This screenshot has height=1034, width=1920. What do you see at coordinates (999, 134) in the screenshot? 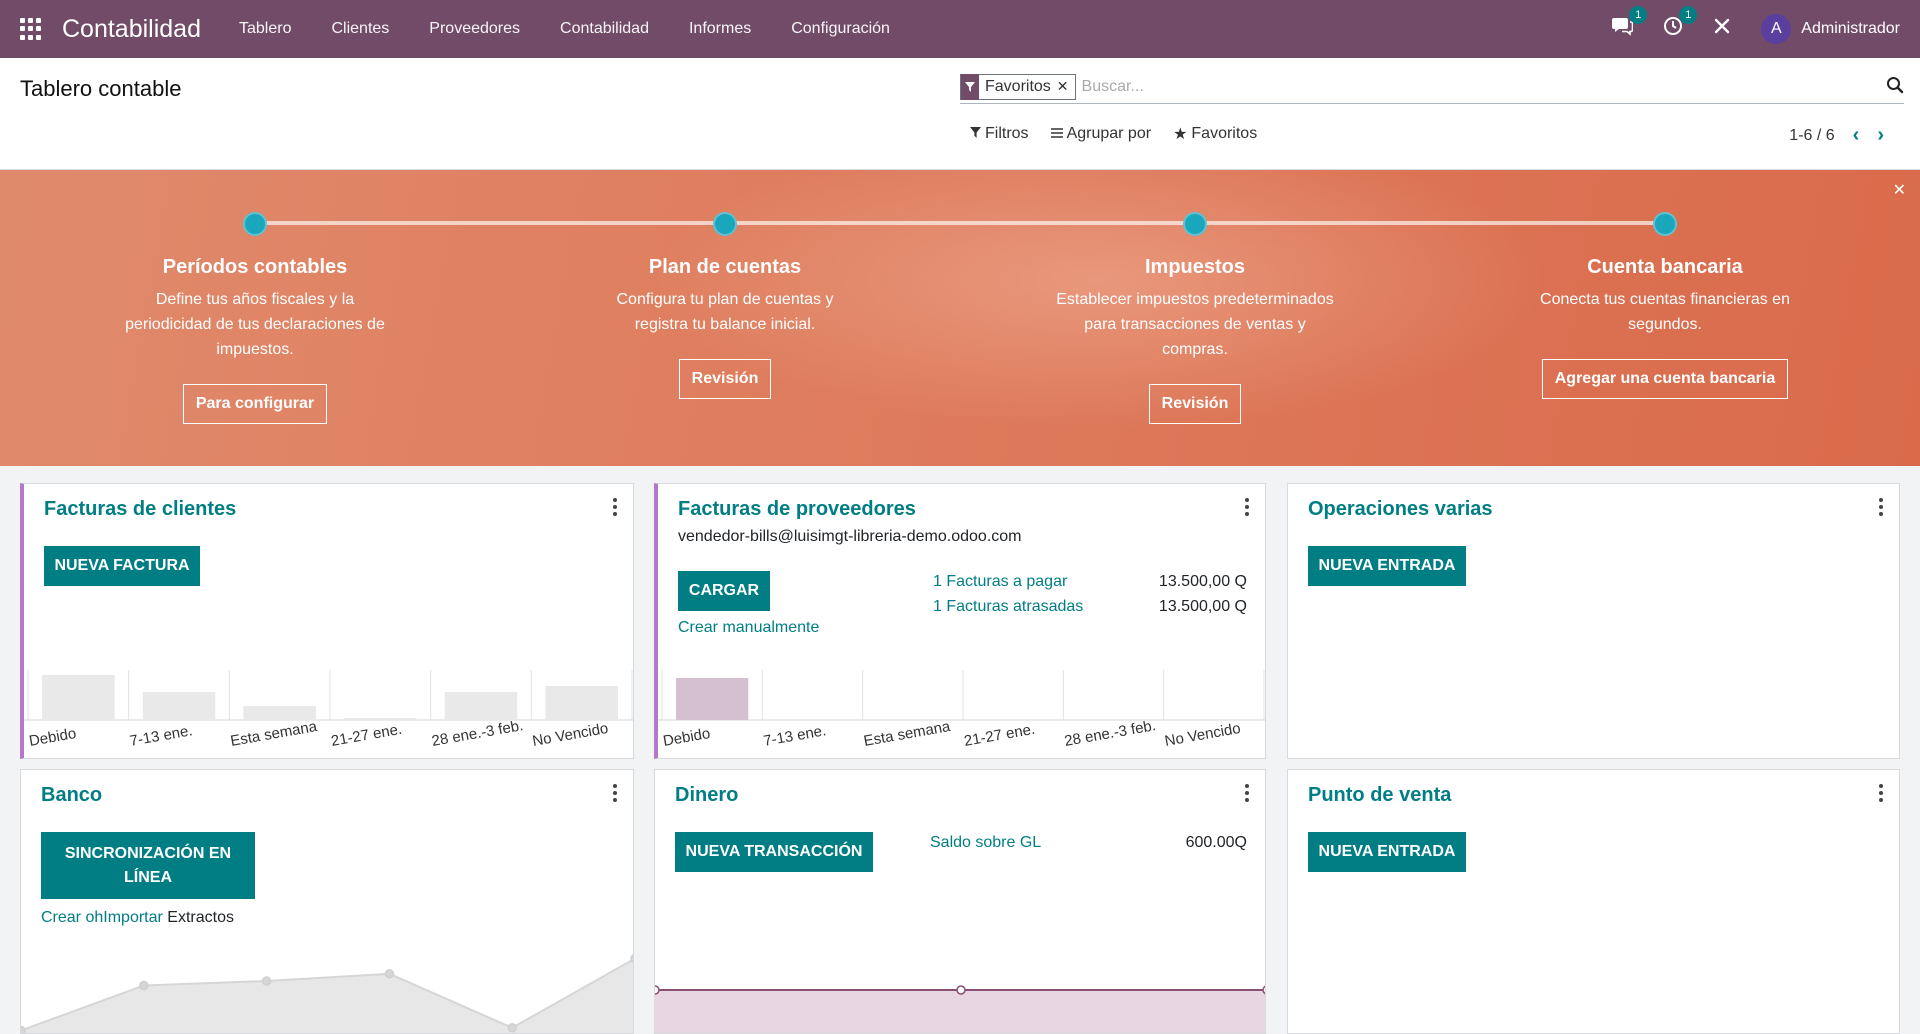
I see `filters-dropdown: Filtros` at bounding box center [999, 134].